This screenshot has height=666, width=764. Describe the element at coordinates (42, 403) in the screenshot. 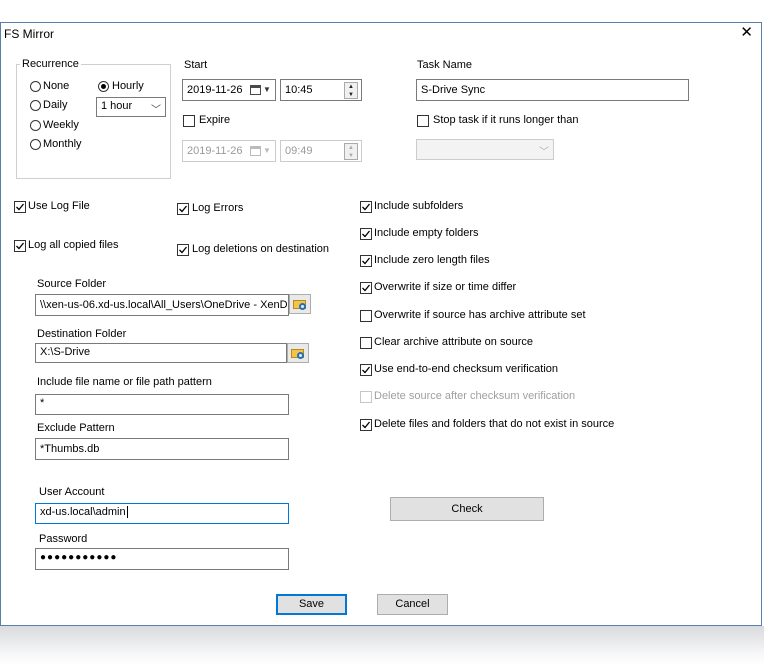

I see `include-pattern-value: *` at that location.